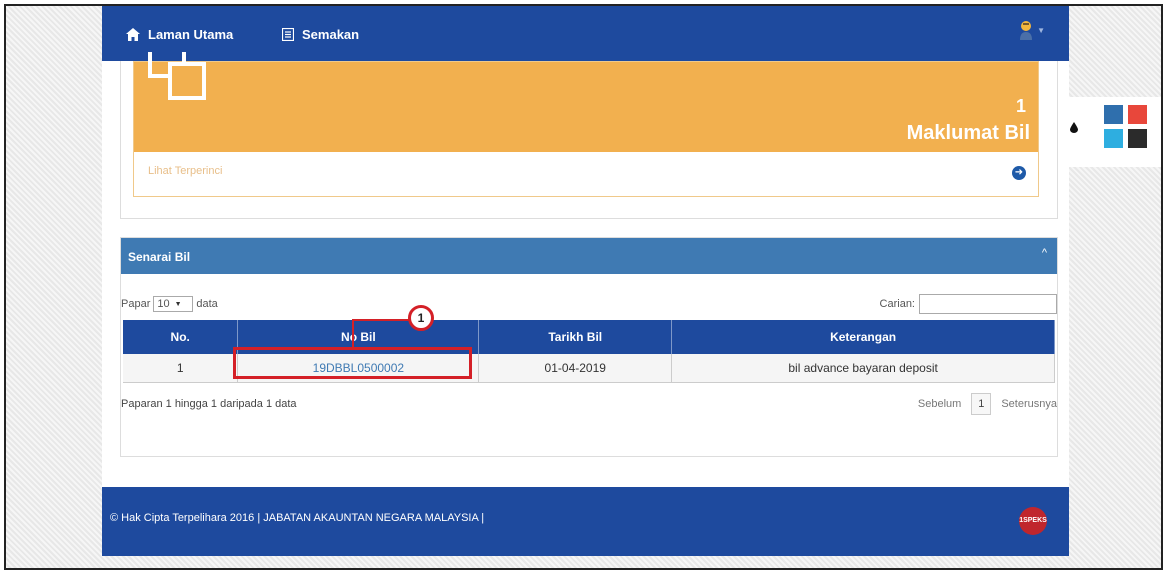 This screenshot has width=1167, height=574. Describe the element at coordinates (863, 368) in the screenshot. I see `cell-description: bil advance bayaran deposit` at that location.